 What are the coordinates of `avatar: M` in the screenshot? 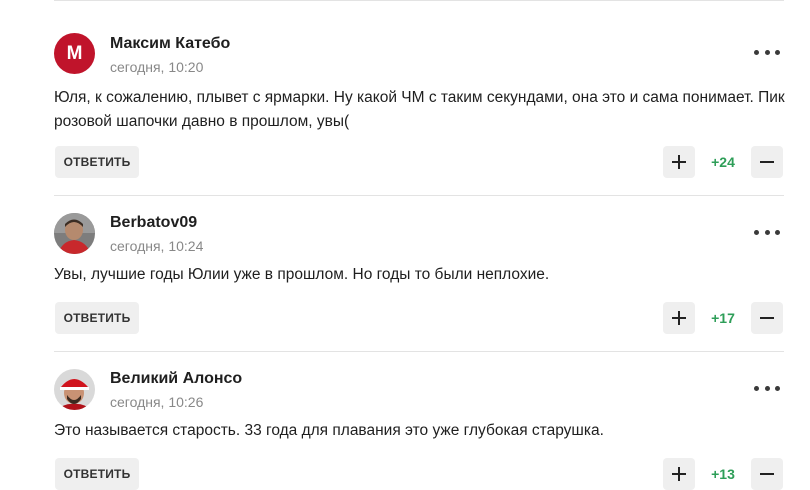 It's located at (74, 53).